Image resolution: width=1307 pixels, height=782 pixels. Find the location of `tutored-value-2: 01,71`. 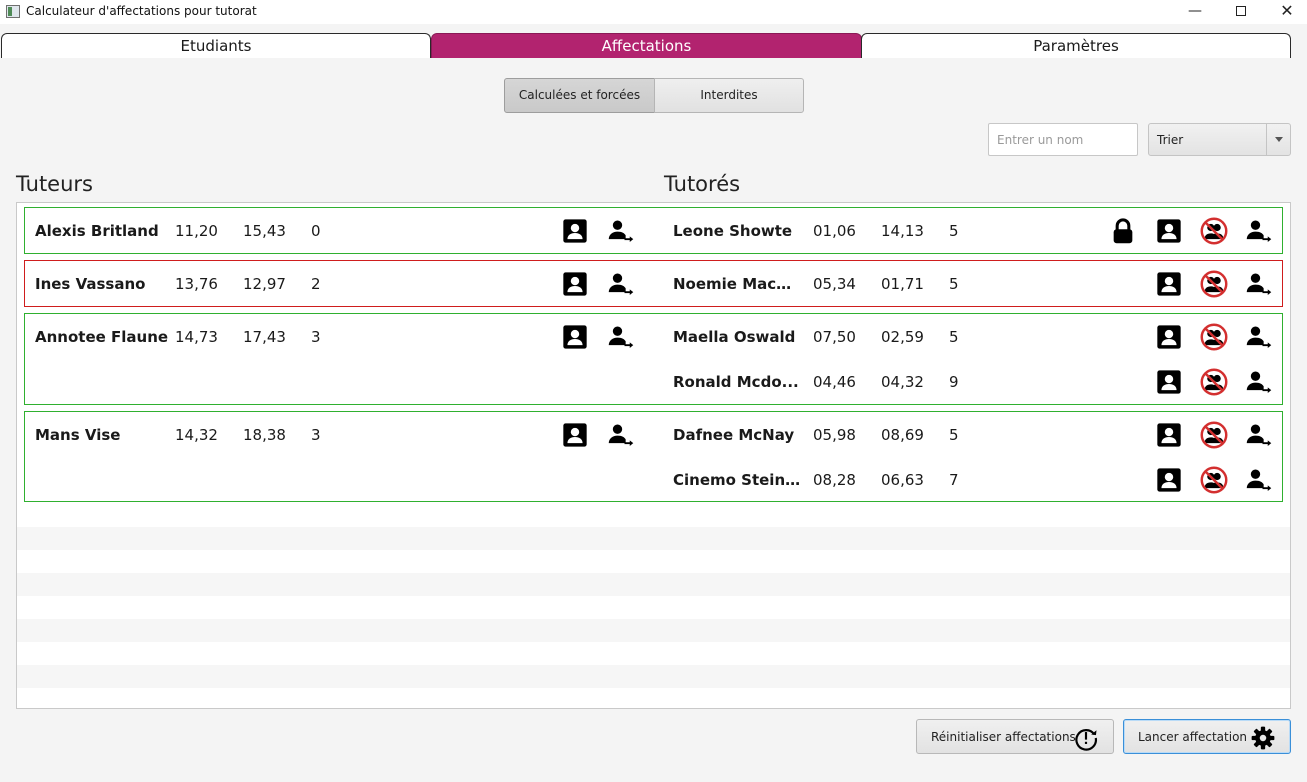

tutored-value-2: 01,71 is located at coordinates (902, 284).